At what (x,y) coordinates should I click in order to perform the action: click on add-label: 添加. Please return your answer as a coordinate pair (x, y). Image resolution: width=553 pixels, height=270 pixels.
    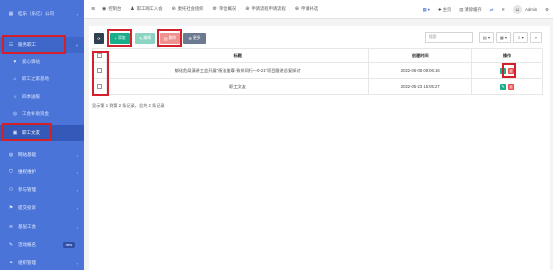
    Looking at the image, I should click on (121, 38).